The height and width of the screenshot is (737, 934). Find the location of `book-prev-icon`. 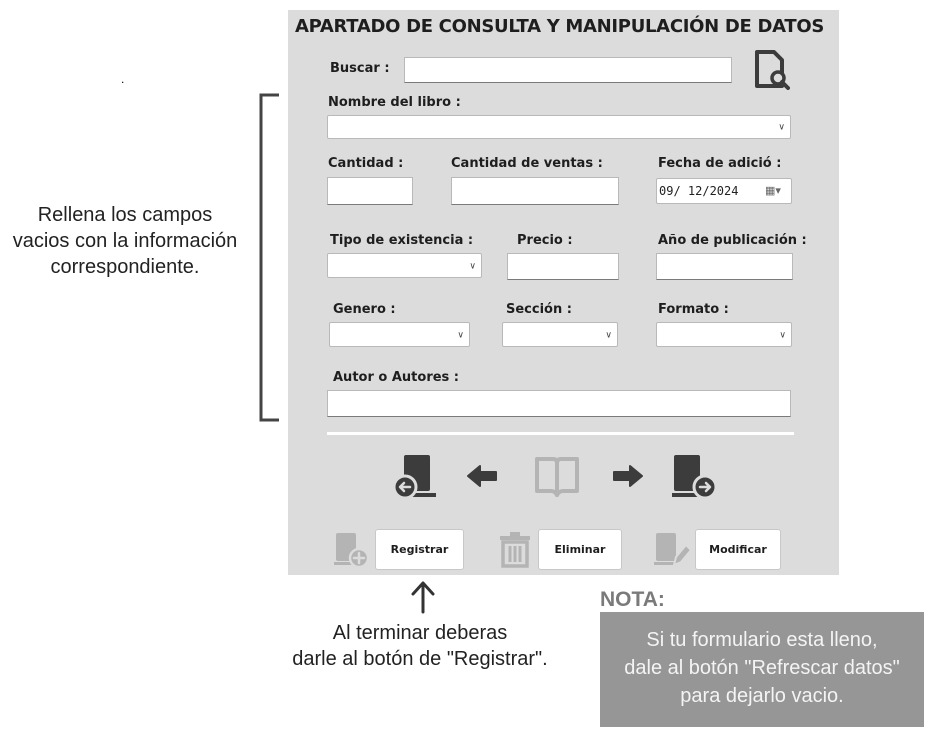

book-prev-icon is located at coordinates (416, 477).